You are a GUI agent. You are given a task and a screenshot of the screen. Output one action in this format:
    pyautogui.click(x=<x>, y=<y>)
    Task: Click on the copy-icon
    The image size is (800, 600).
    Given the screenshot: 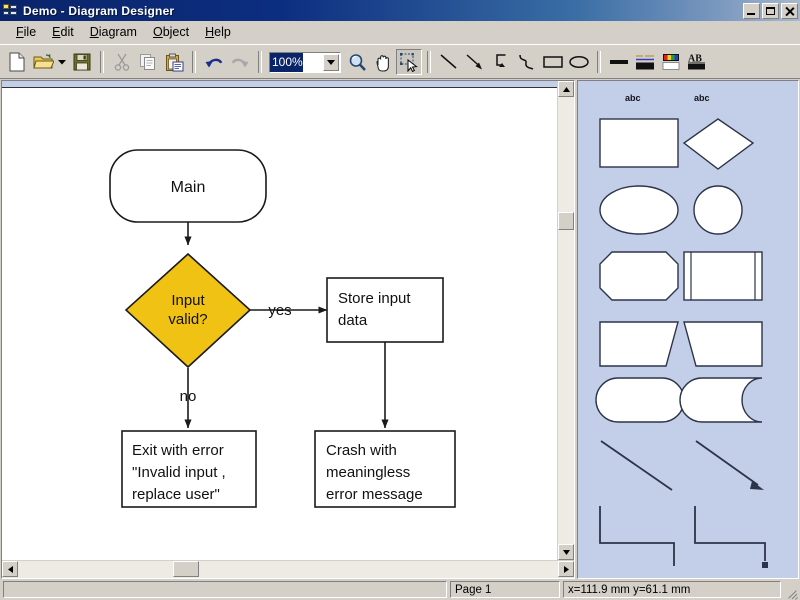 What is the action you would take?
    pyautogui.click(x=148, y=62)
    